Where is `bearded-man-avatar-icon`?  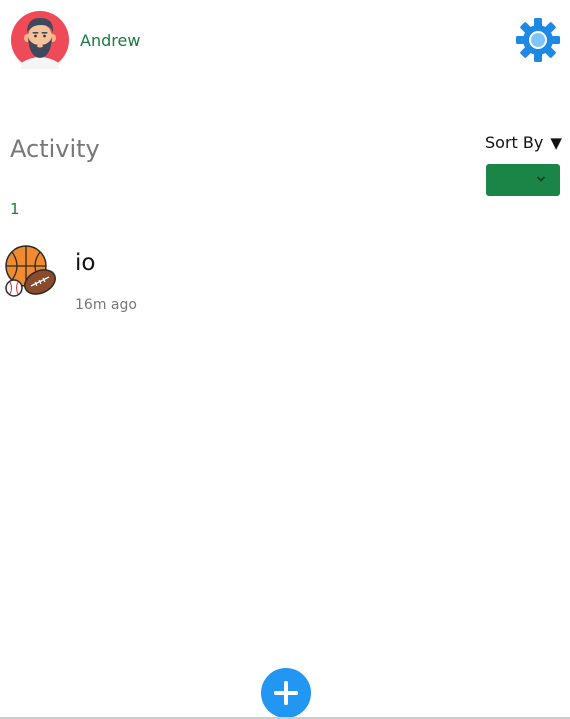
bearded-man-avatar-icon is located at coordinates (40, 40).